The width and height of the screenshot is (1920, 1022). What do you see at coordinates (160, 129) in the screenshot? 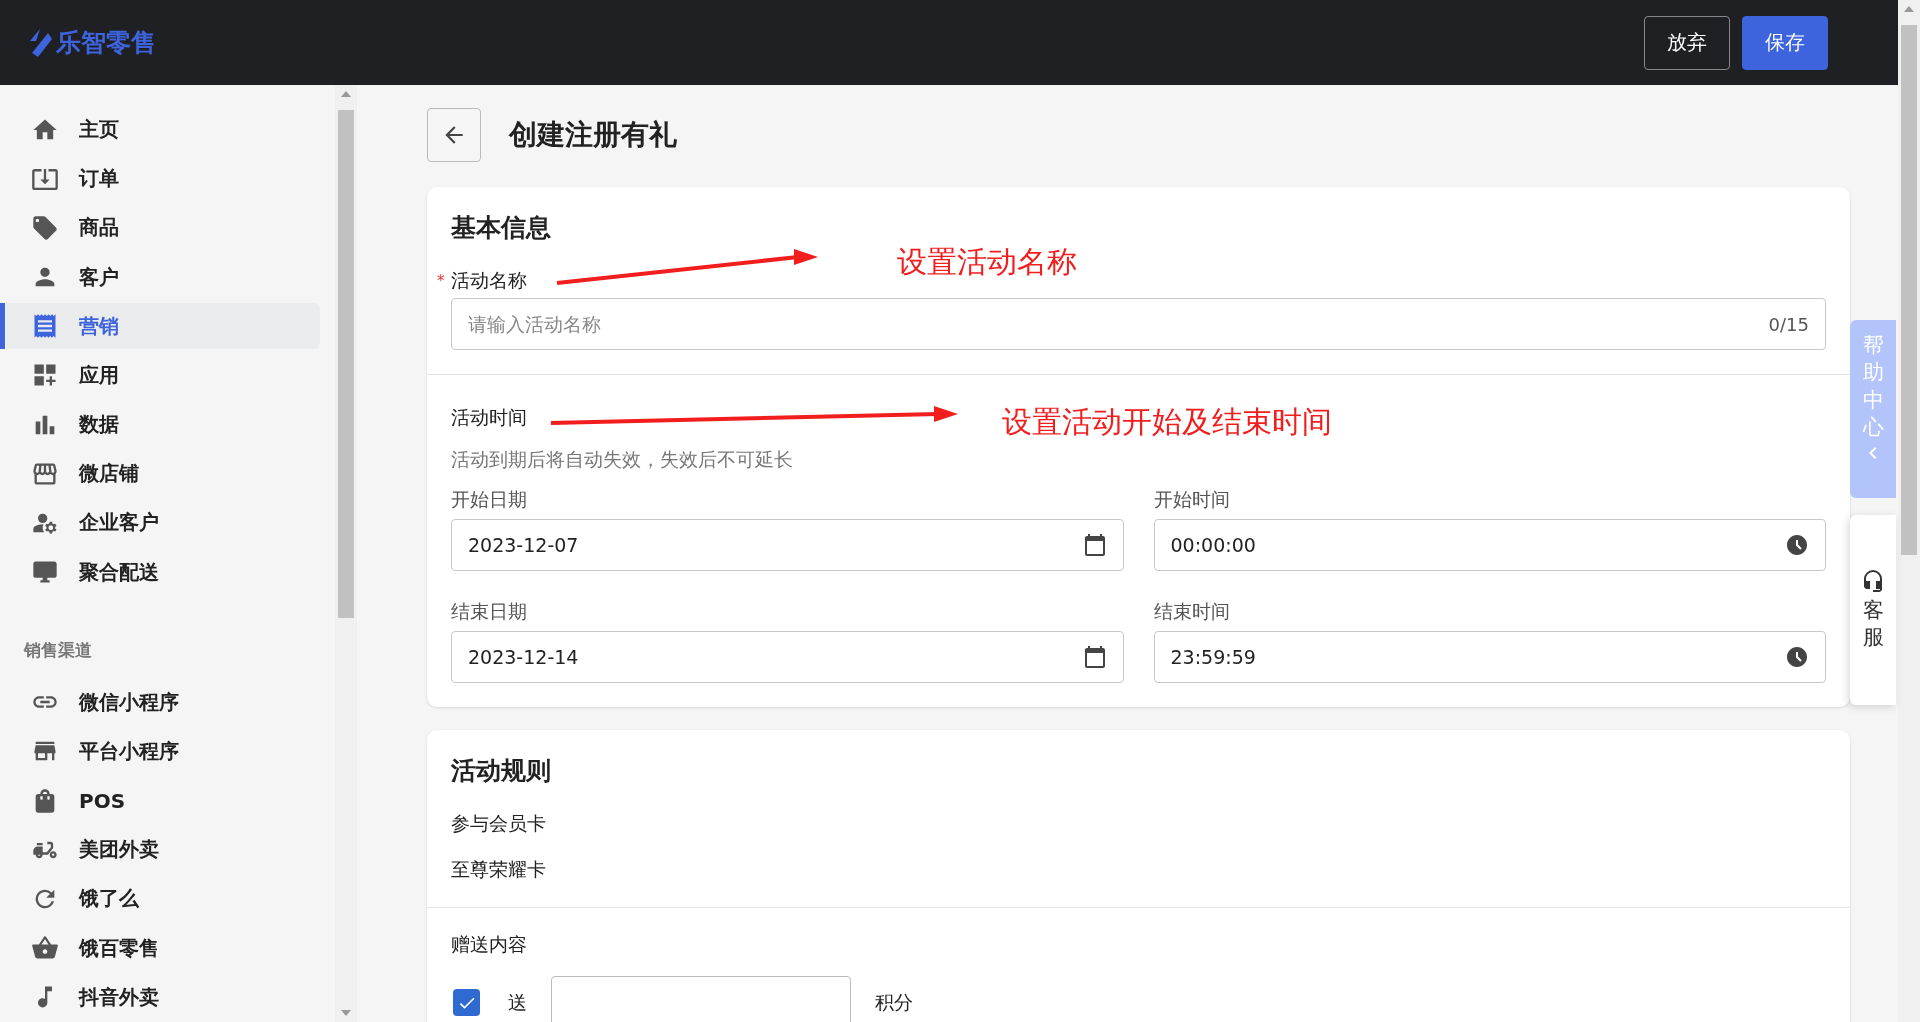
I see `sidebar-item: 主页` at bounding box center [160, 129].